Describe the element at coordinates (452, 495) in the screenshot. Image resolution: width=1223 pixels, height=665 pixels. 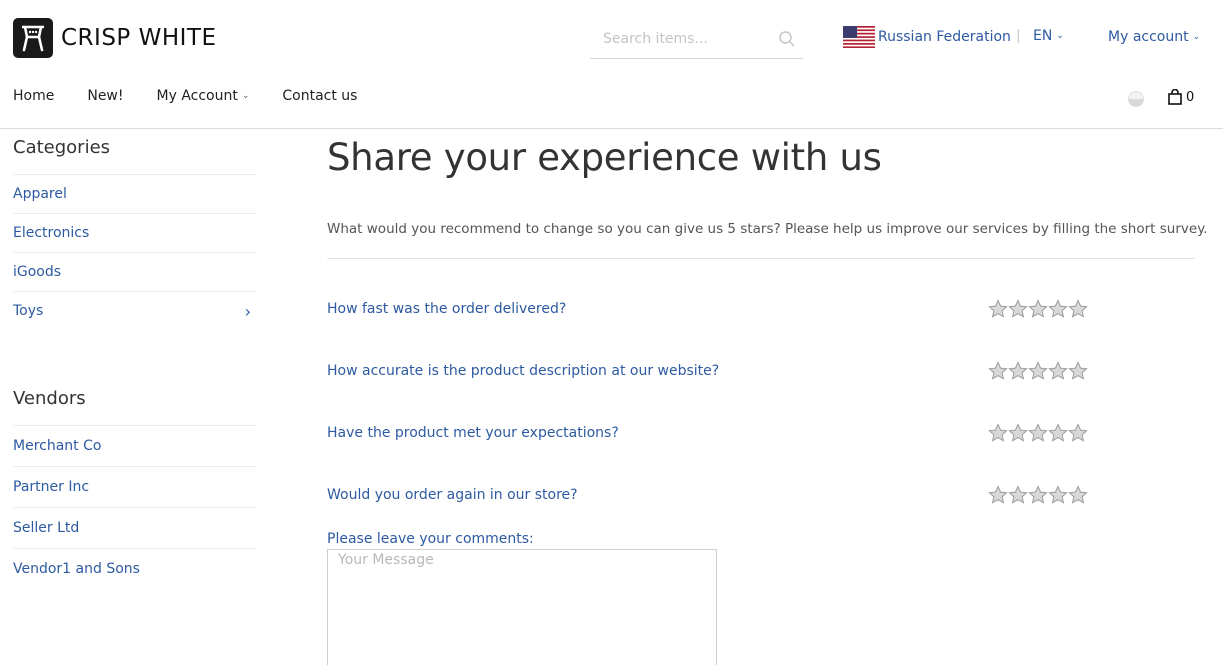
I see `question-label: Would you order again in our store?` at that location.